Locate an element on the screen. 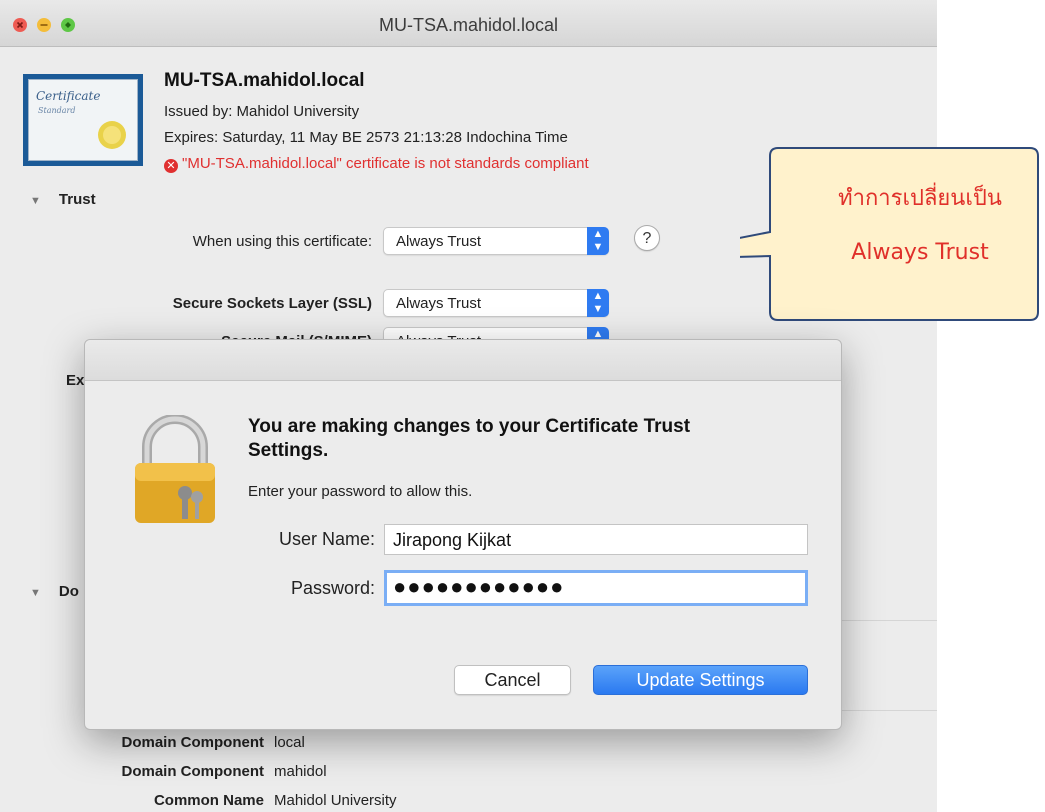 The height and width of the screenshot is (812, 1045). lock-icon is located at coordinates (175, 469).